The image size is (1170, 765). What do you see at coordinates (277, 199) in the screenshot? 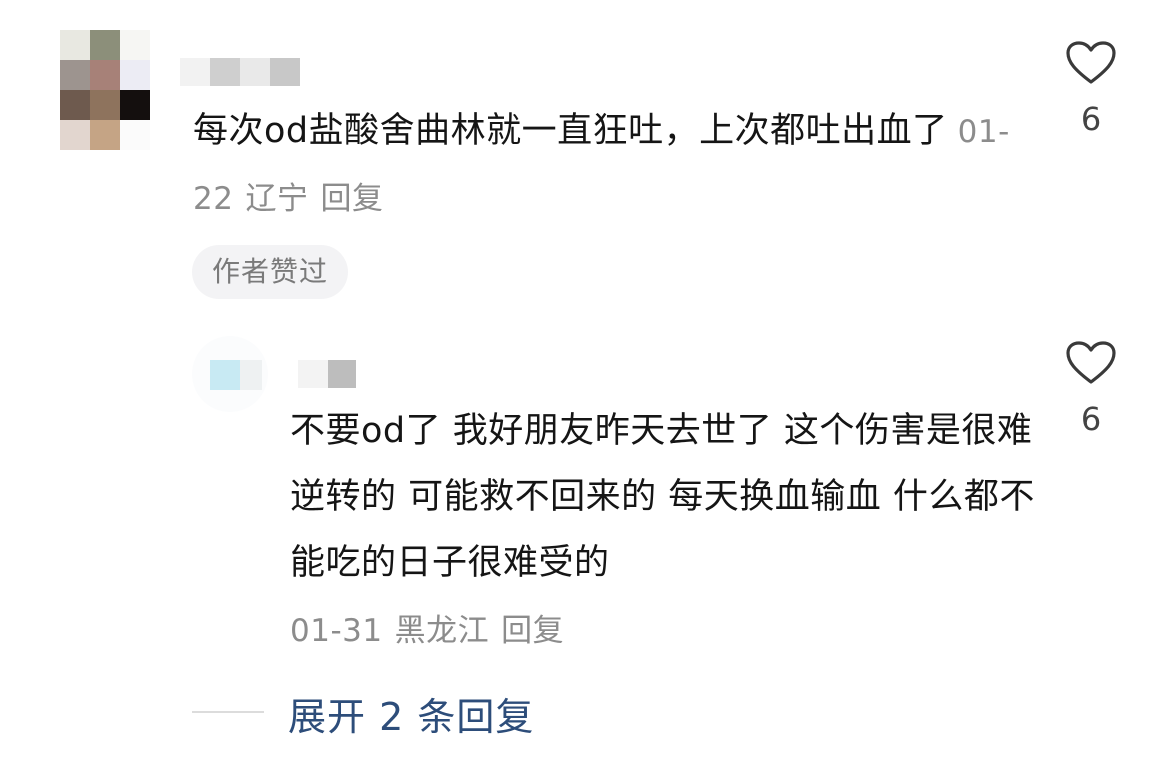
I see `comment-location: 辽宁` at bounding box center [277, 199].